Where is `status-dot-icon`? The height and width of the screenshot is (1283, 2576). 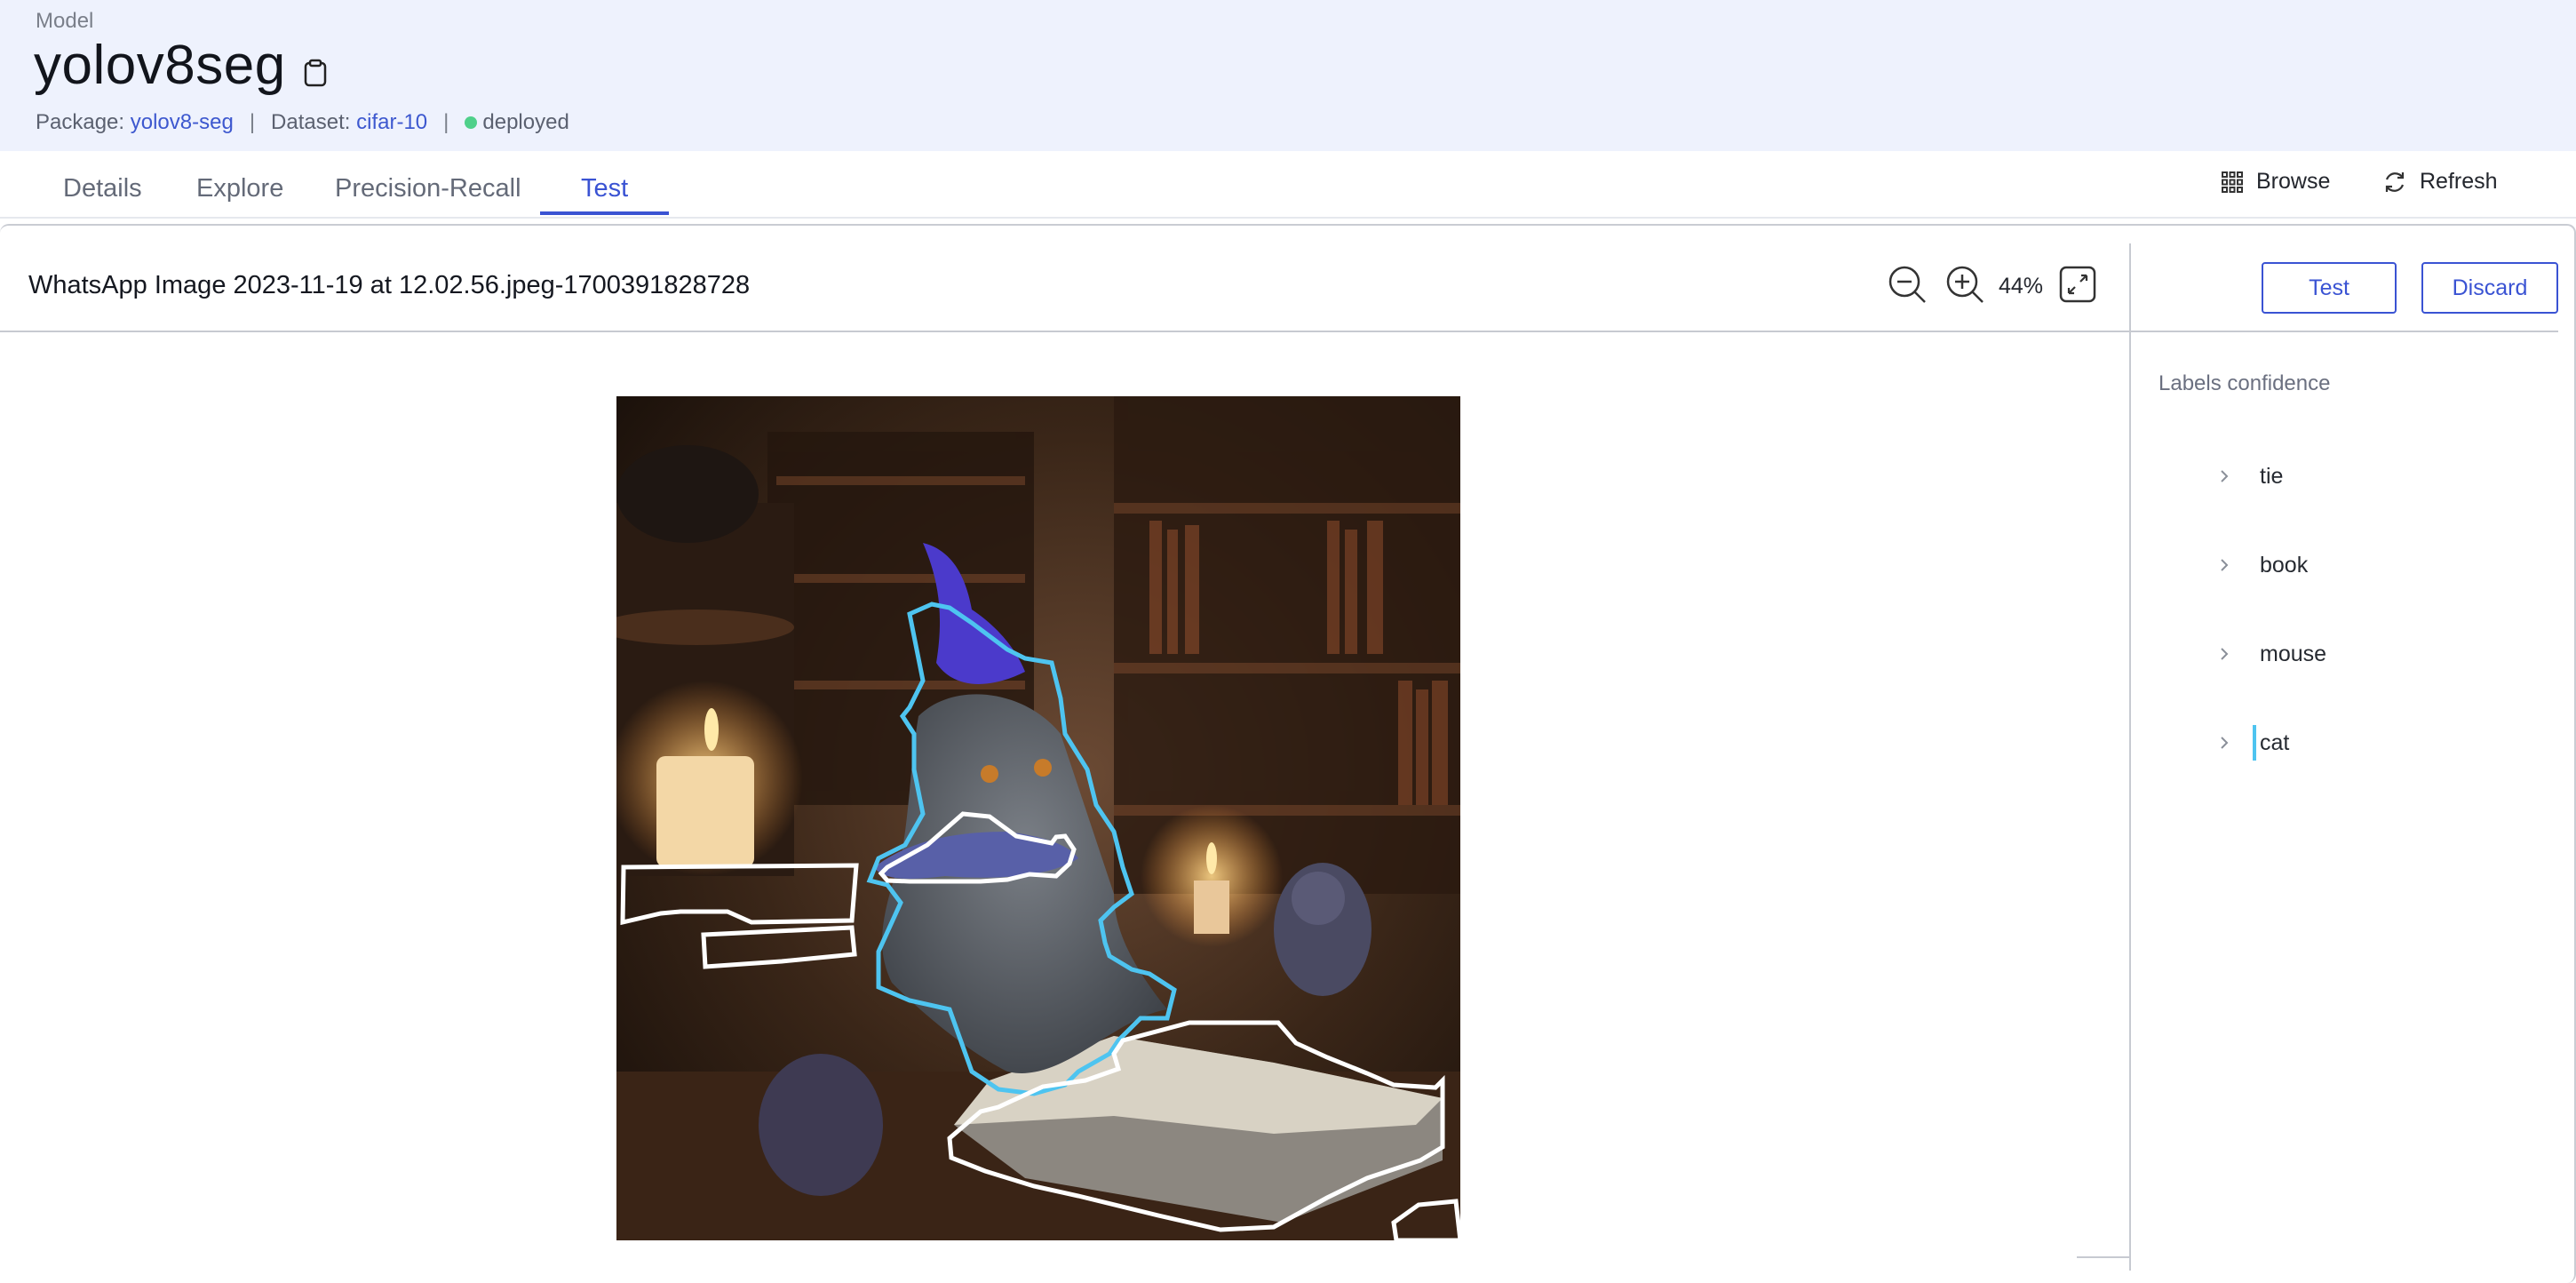 status-dot-icon is located at coordinates (471, 123).